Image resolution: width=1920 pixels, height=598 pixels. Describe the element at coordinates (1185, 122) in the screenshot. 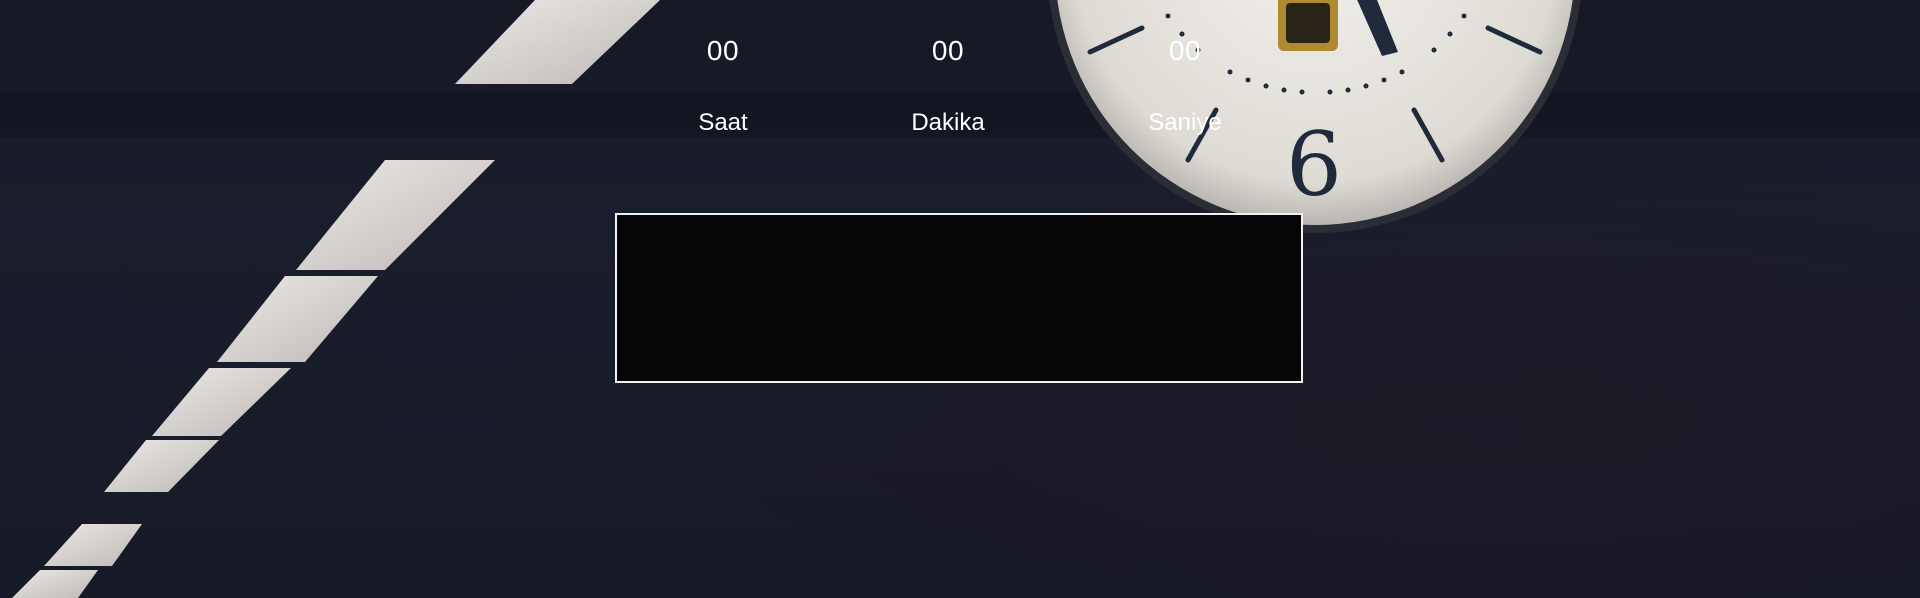

I see `seconds-label: Saniye` at that location.